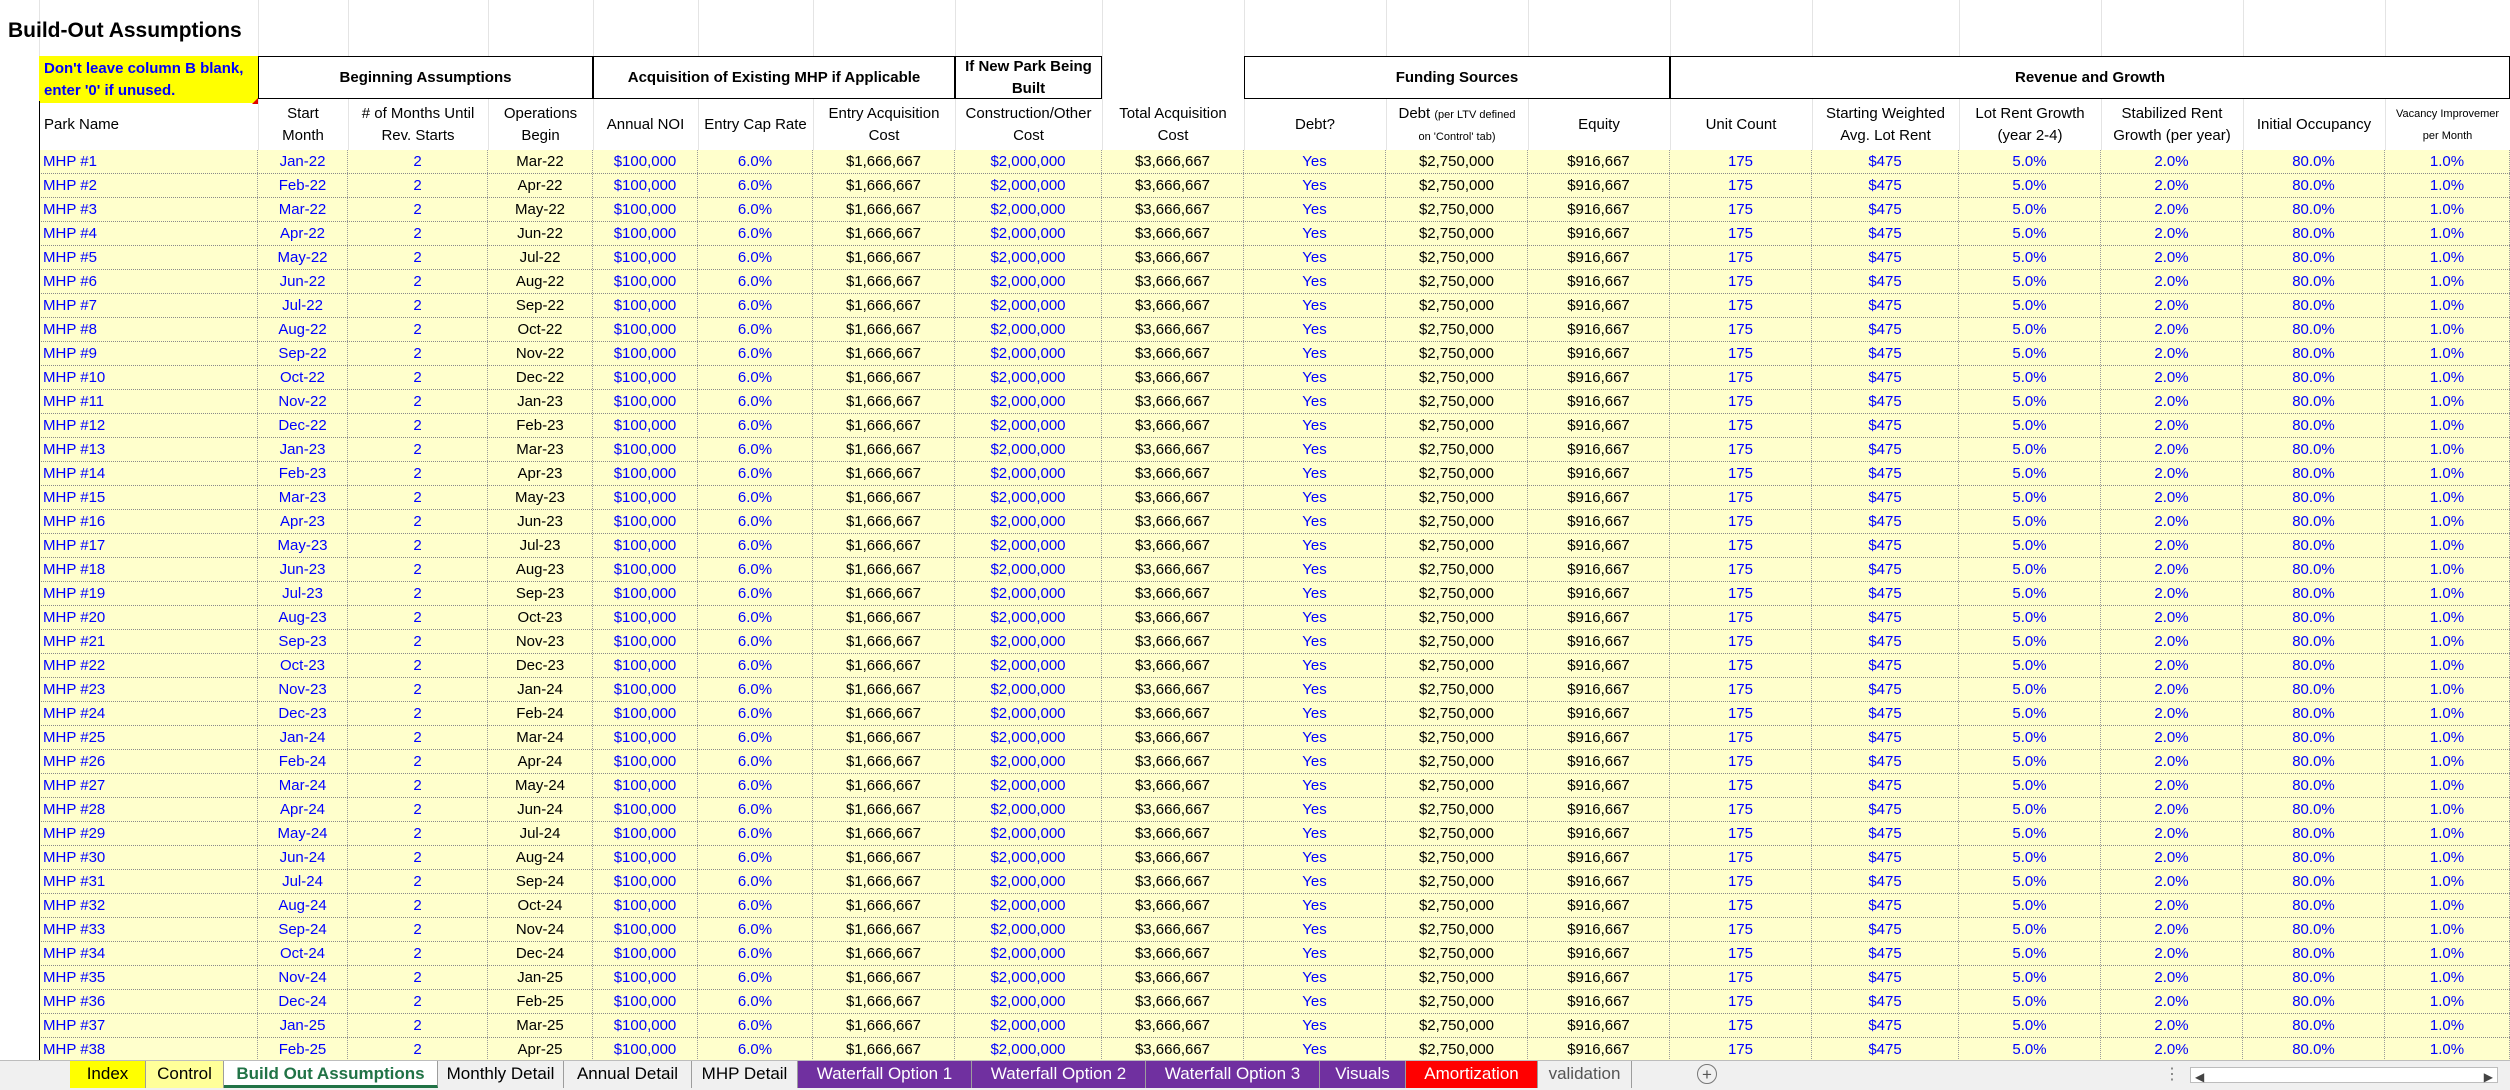  Describe the element at coordinates (303, 353) in the screenshot. I see `cell-start-month: Sep-22` at that location.